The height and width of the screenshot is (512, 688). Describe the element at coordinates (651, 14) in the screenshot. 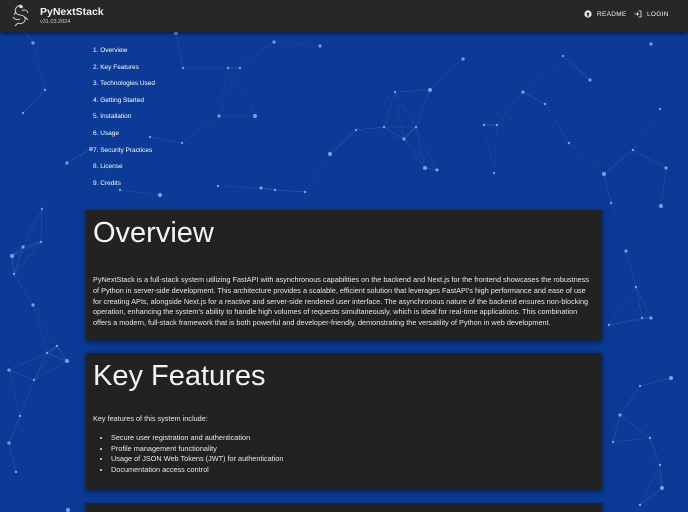

I see `login-button: LOGIN` at that location.